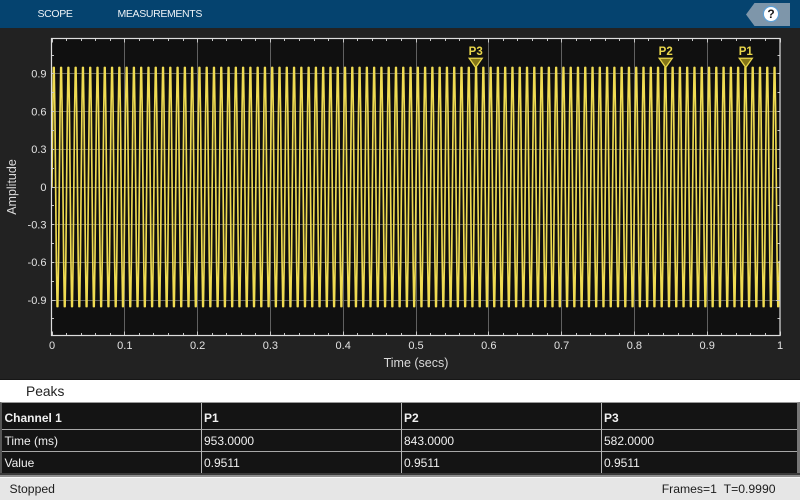 This screenshot has height=500, width=800. What do you see at coordinates (37, 263) in the screenshot?
I see `svg-text: -0.6` at bounding box center [37, 263].